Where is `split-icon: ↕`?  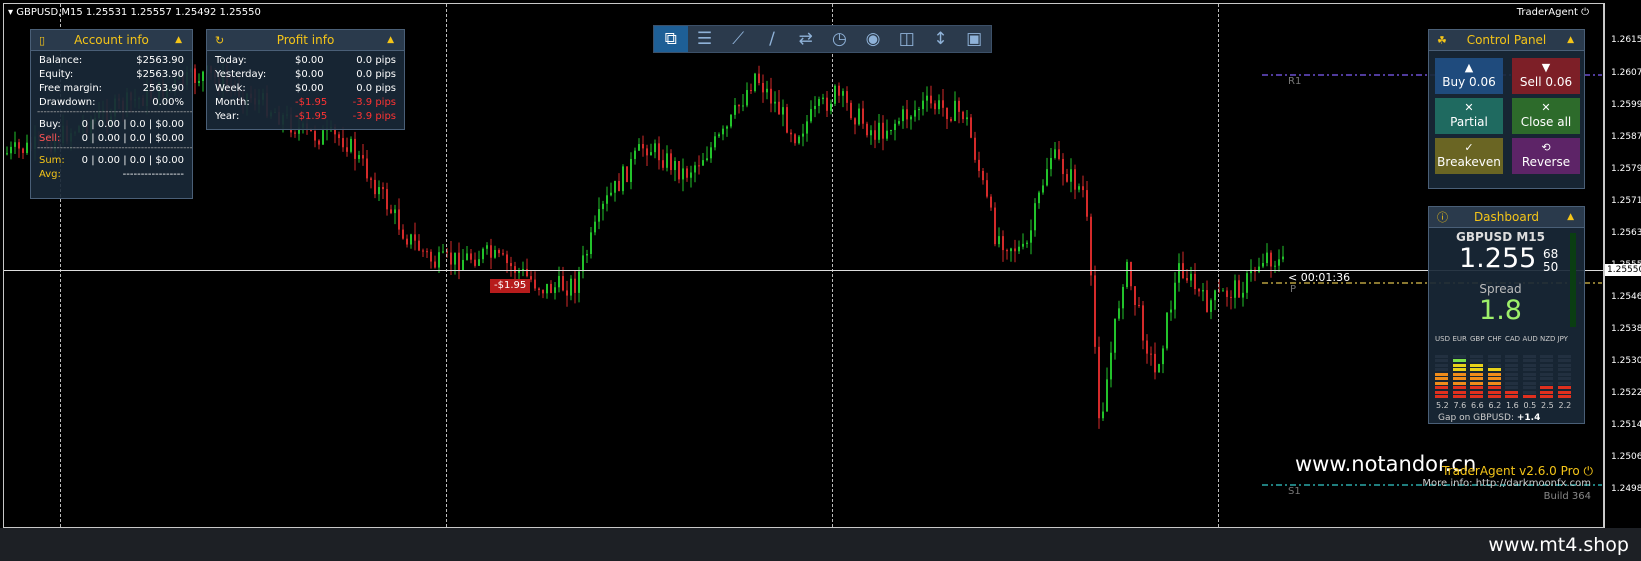
split-icon: ↕ is located at coordinates (941, 39).